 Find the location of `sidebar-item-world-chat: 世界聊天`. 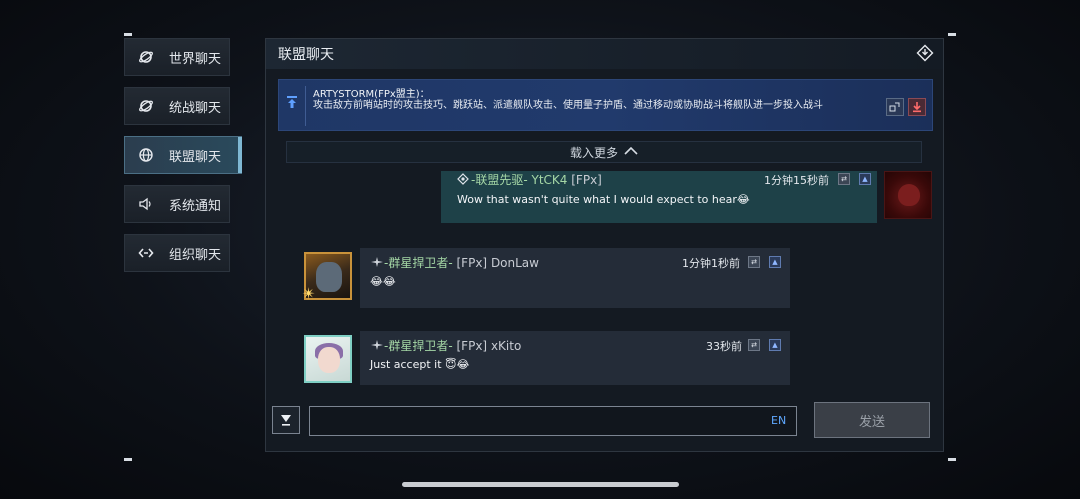

sidebar-item-world-chat: 世界聊天 is located at coordinates (177, 57).